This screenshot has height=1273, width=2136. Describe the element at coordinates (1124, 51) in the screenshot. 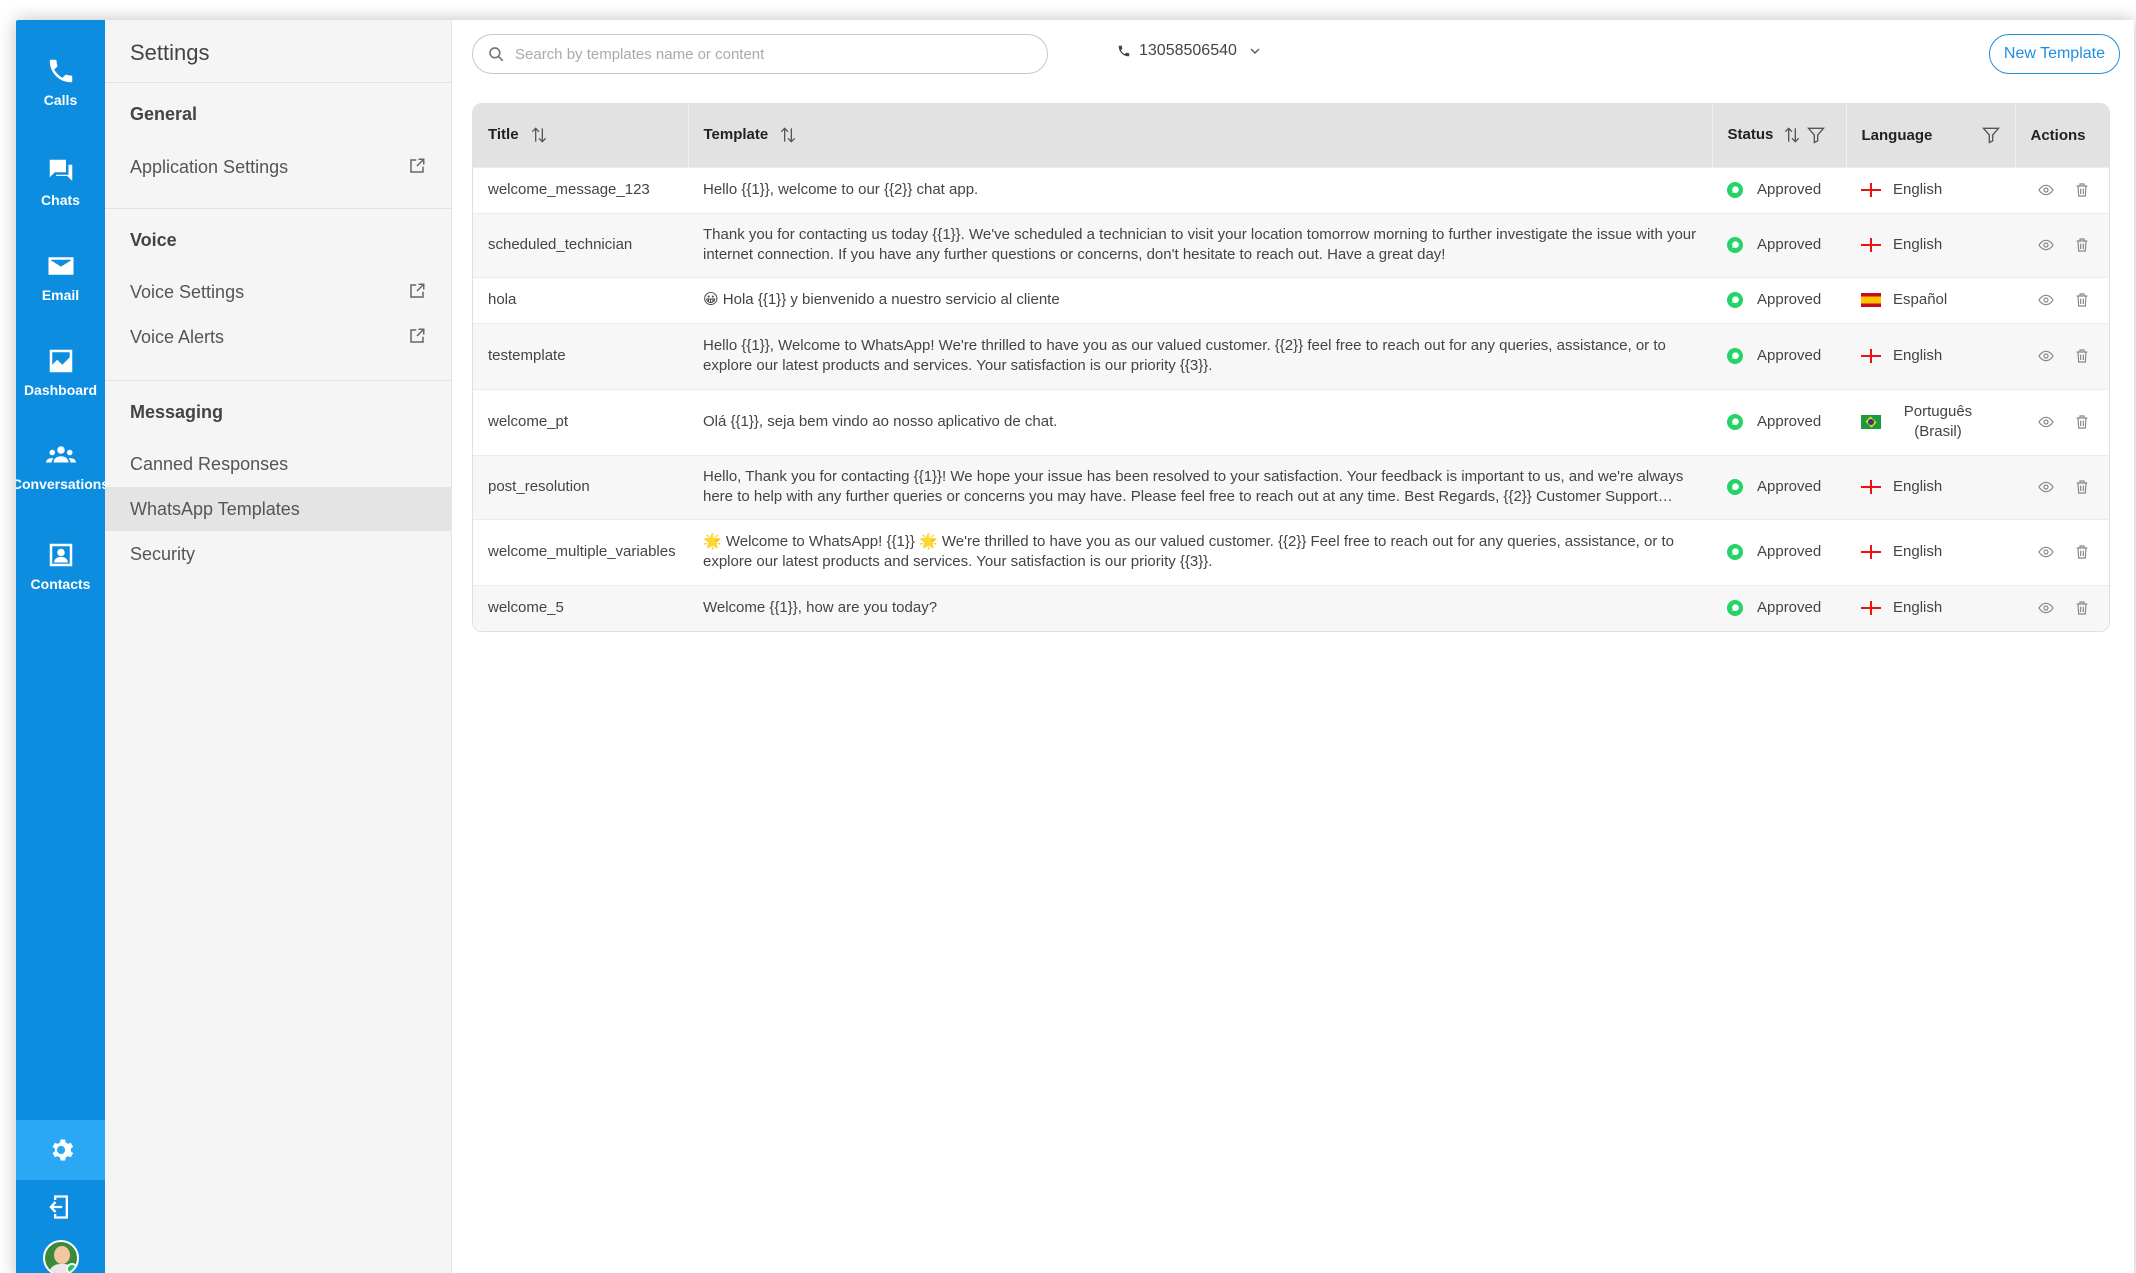

I see `phone-icon` at that location.